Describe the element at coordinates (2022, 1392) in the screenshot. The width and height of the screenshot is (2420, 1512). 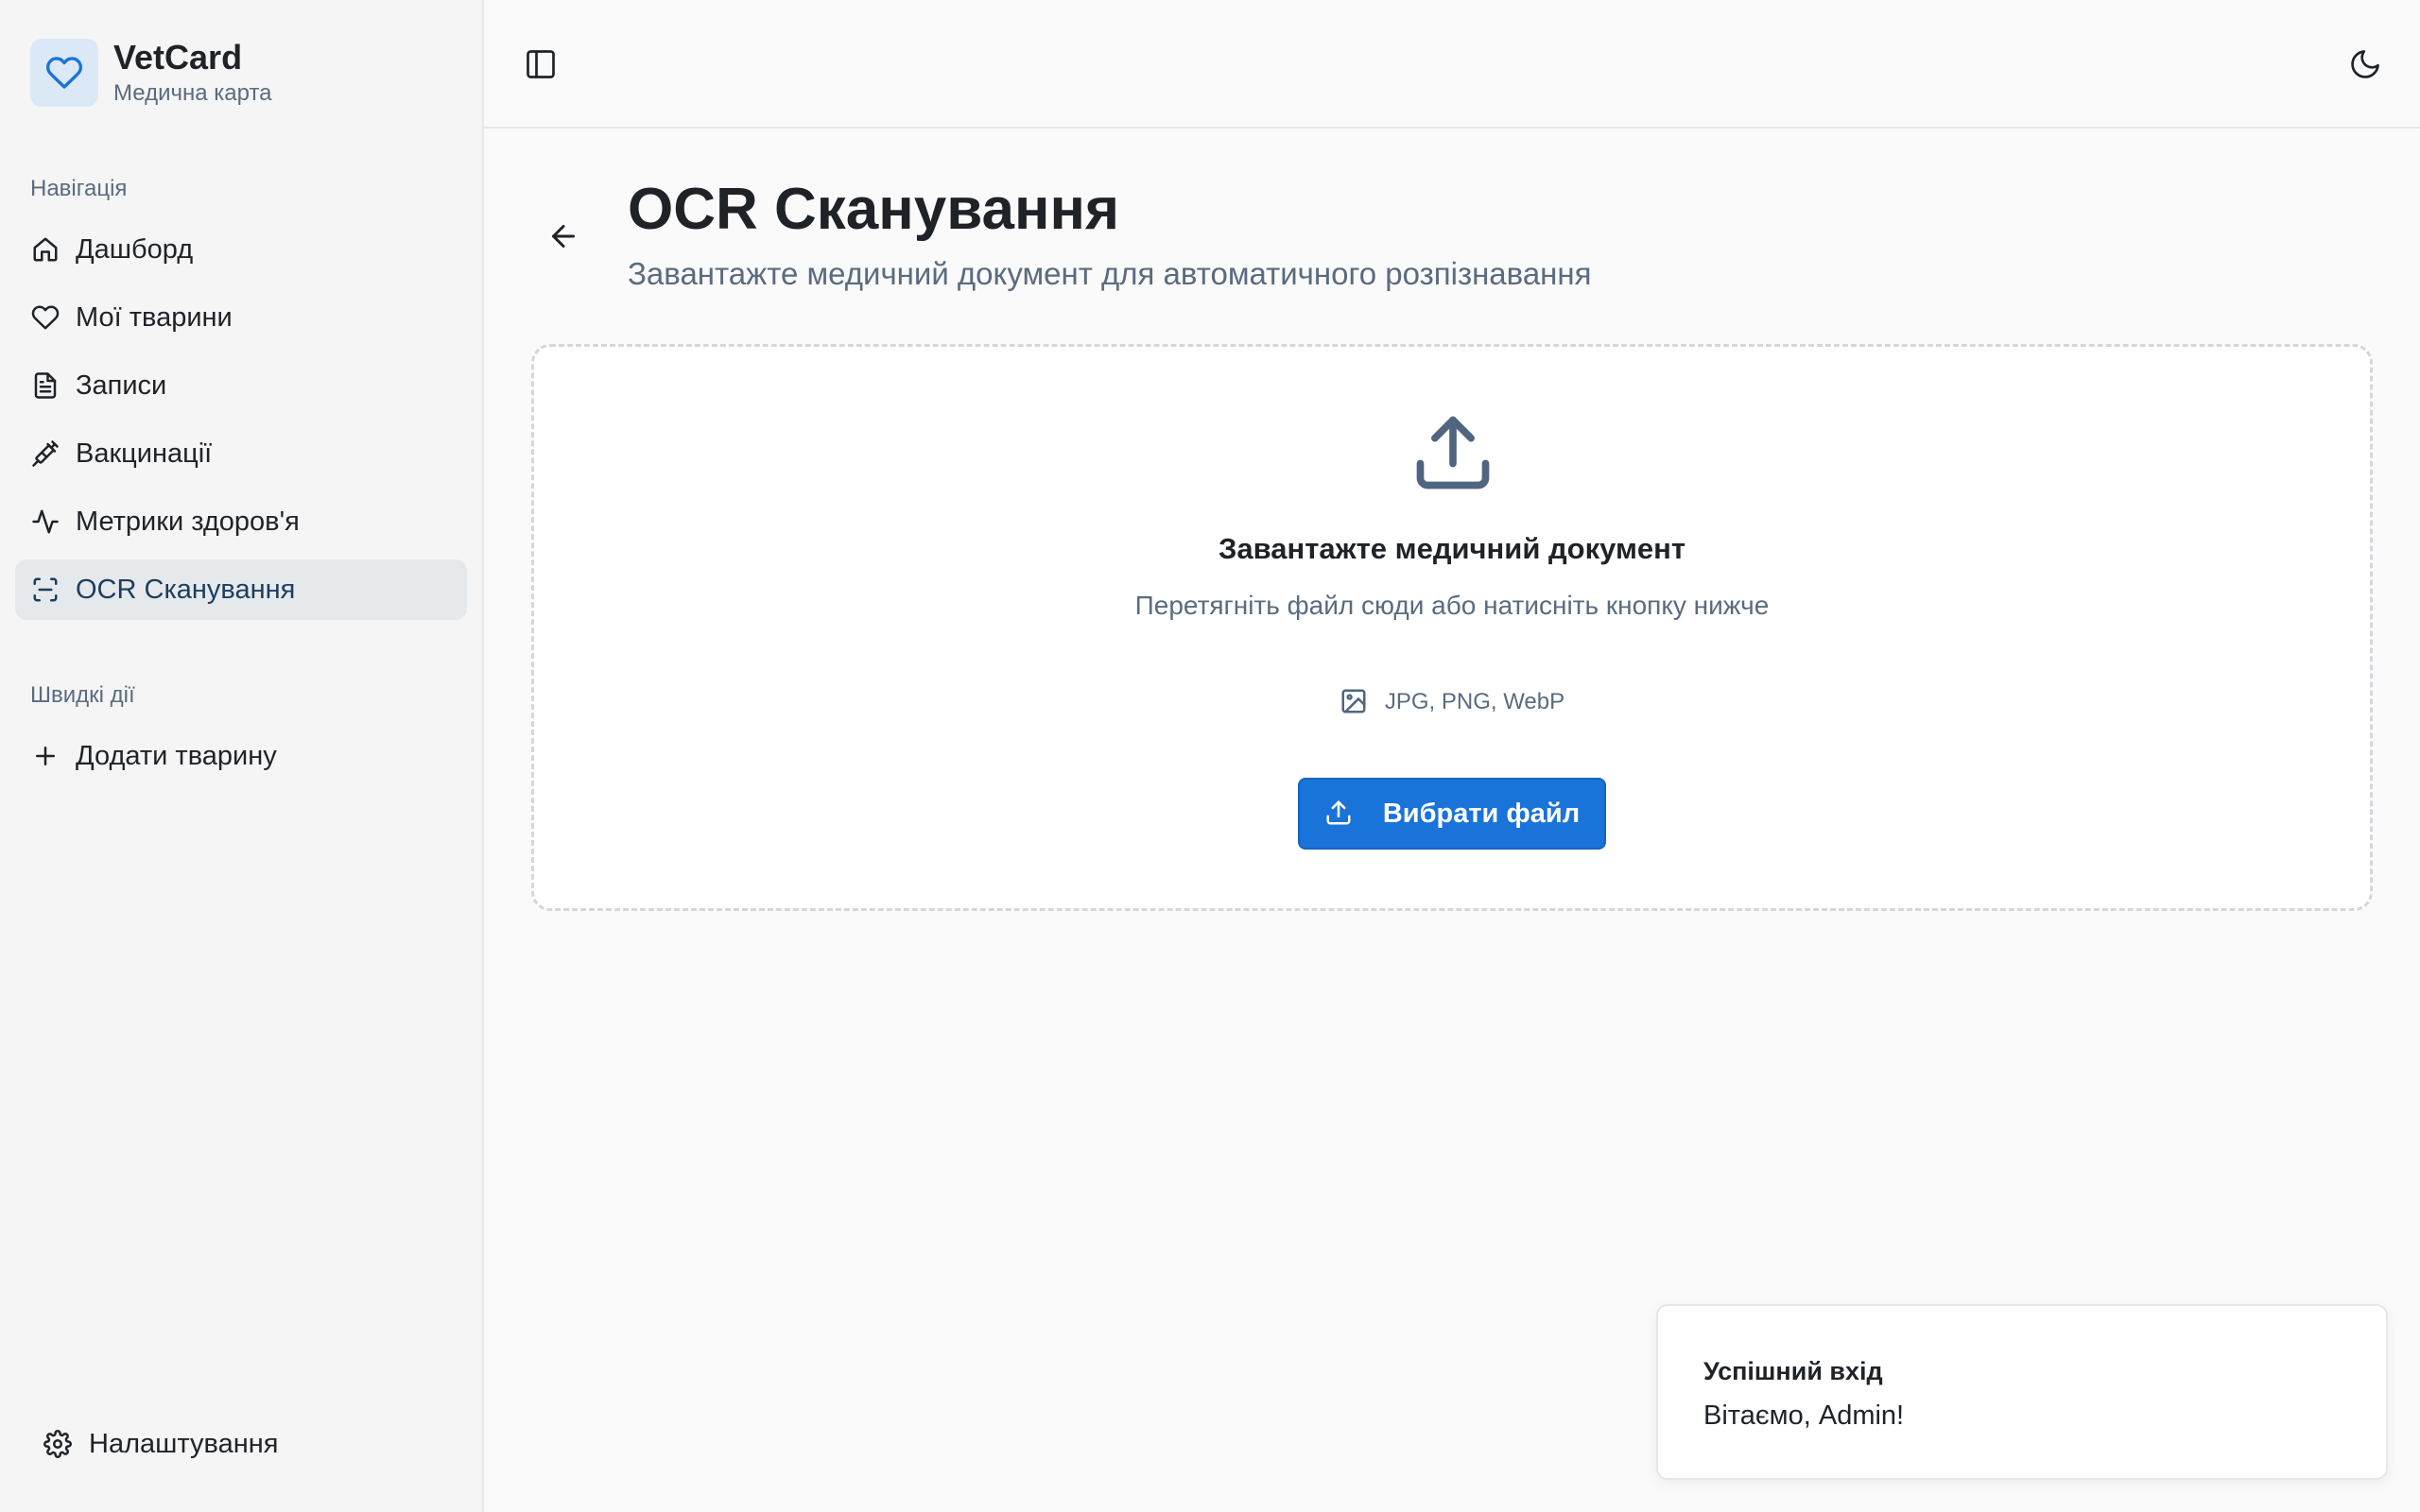
I see `toast-notification: Успішний вхід Вітаємо, Admin!` at that location.